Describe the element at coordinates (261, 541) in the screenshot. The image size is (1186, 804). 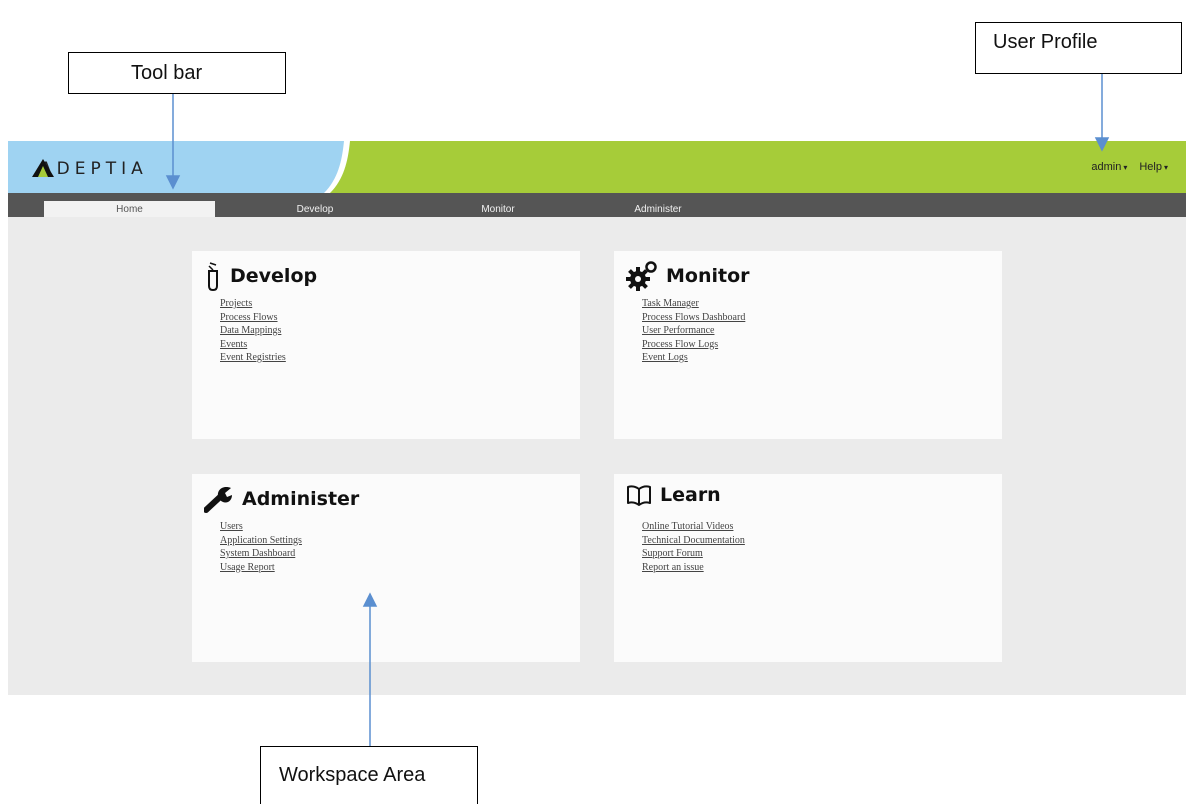
I see `link-application-settings: Application Settings` at that location.